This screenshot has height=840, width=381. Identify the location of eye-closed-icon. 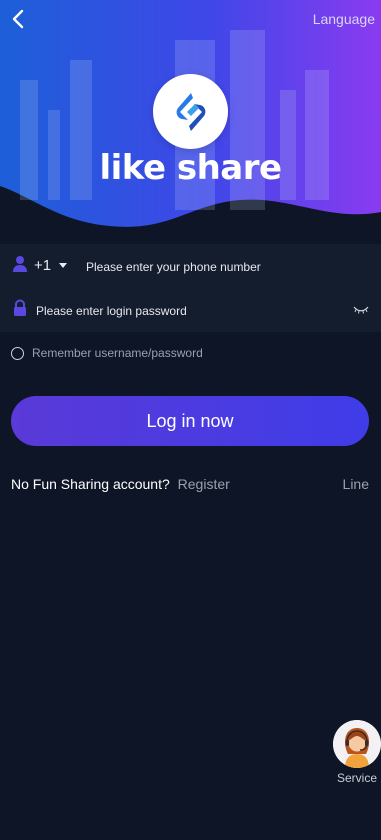
(361, 310).